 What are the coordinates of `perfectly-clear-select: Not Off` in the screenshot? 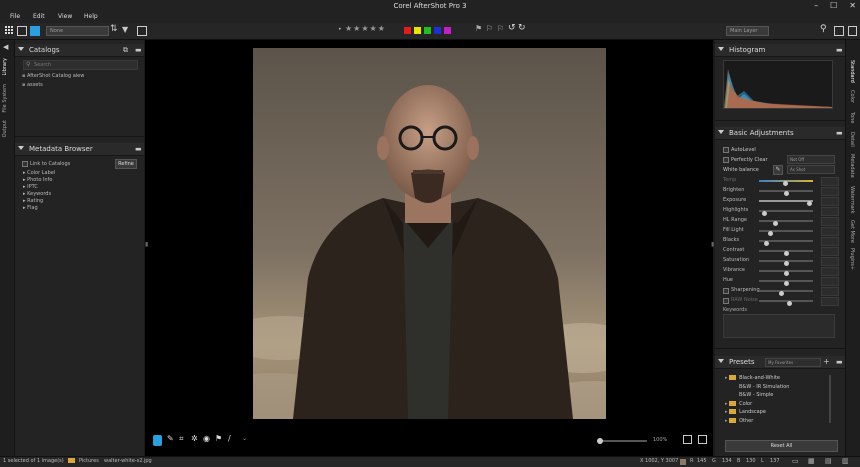 It's located at (811, 159).